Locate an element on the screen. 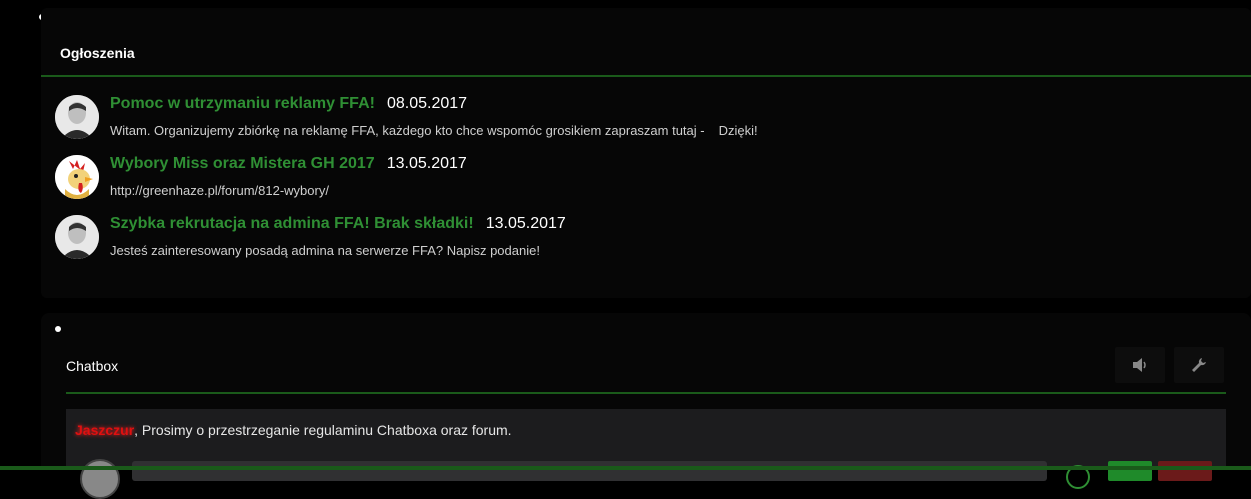  announcements-title: Ogłoszenia is located at coordinates (97, 53).